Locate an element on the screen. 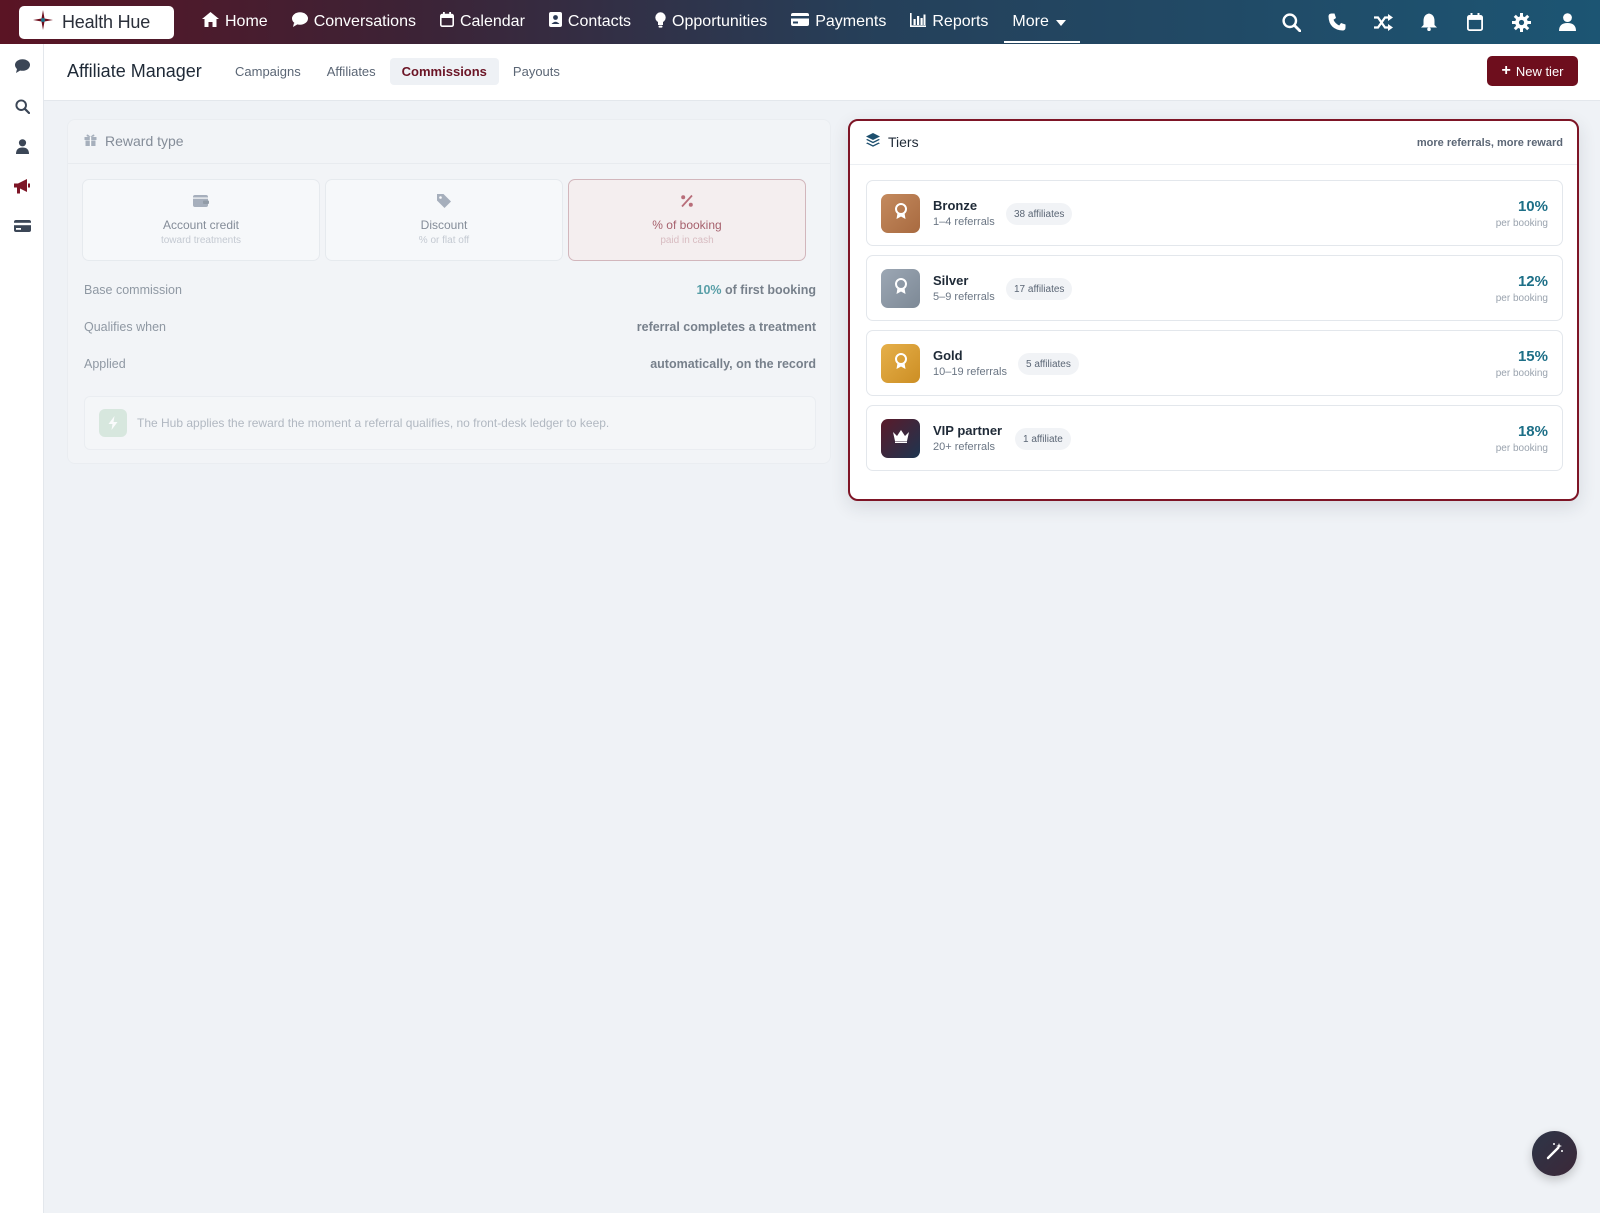  row-key: Applied is located at coordinates (105, 364).